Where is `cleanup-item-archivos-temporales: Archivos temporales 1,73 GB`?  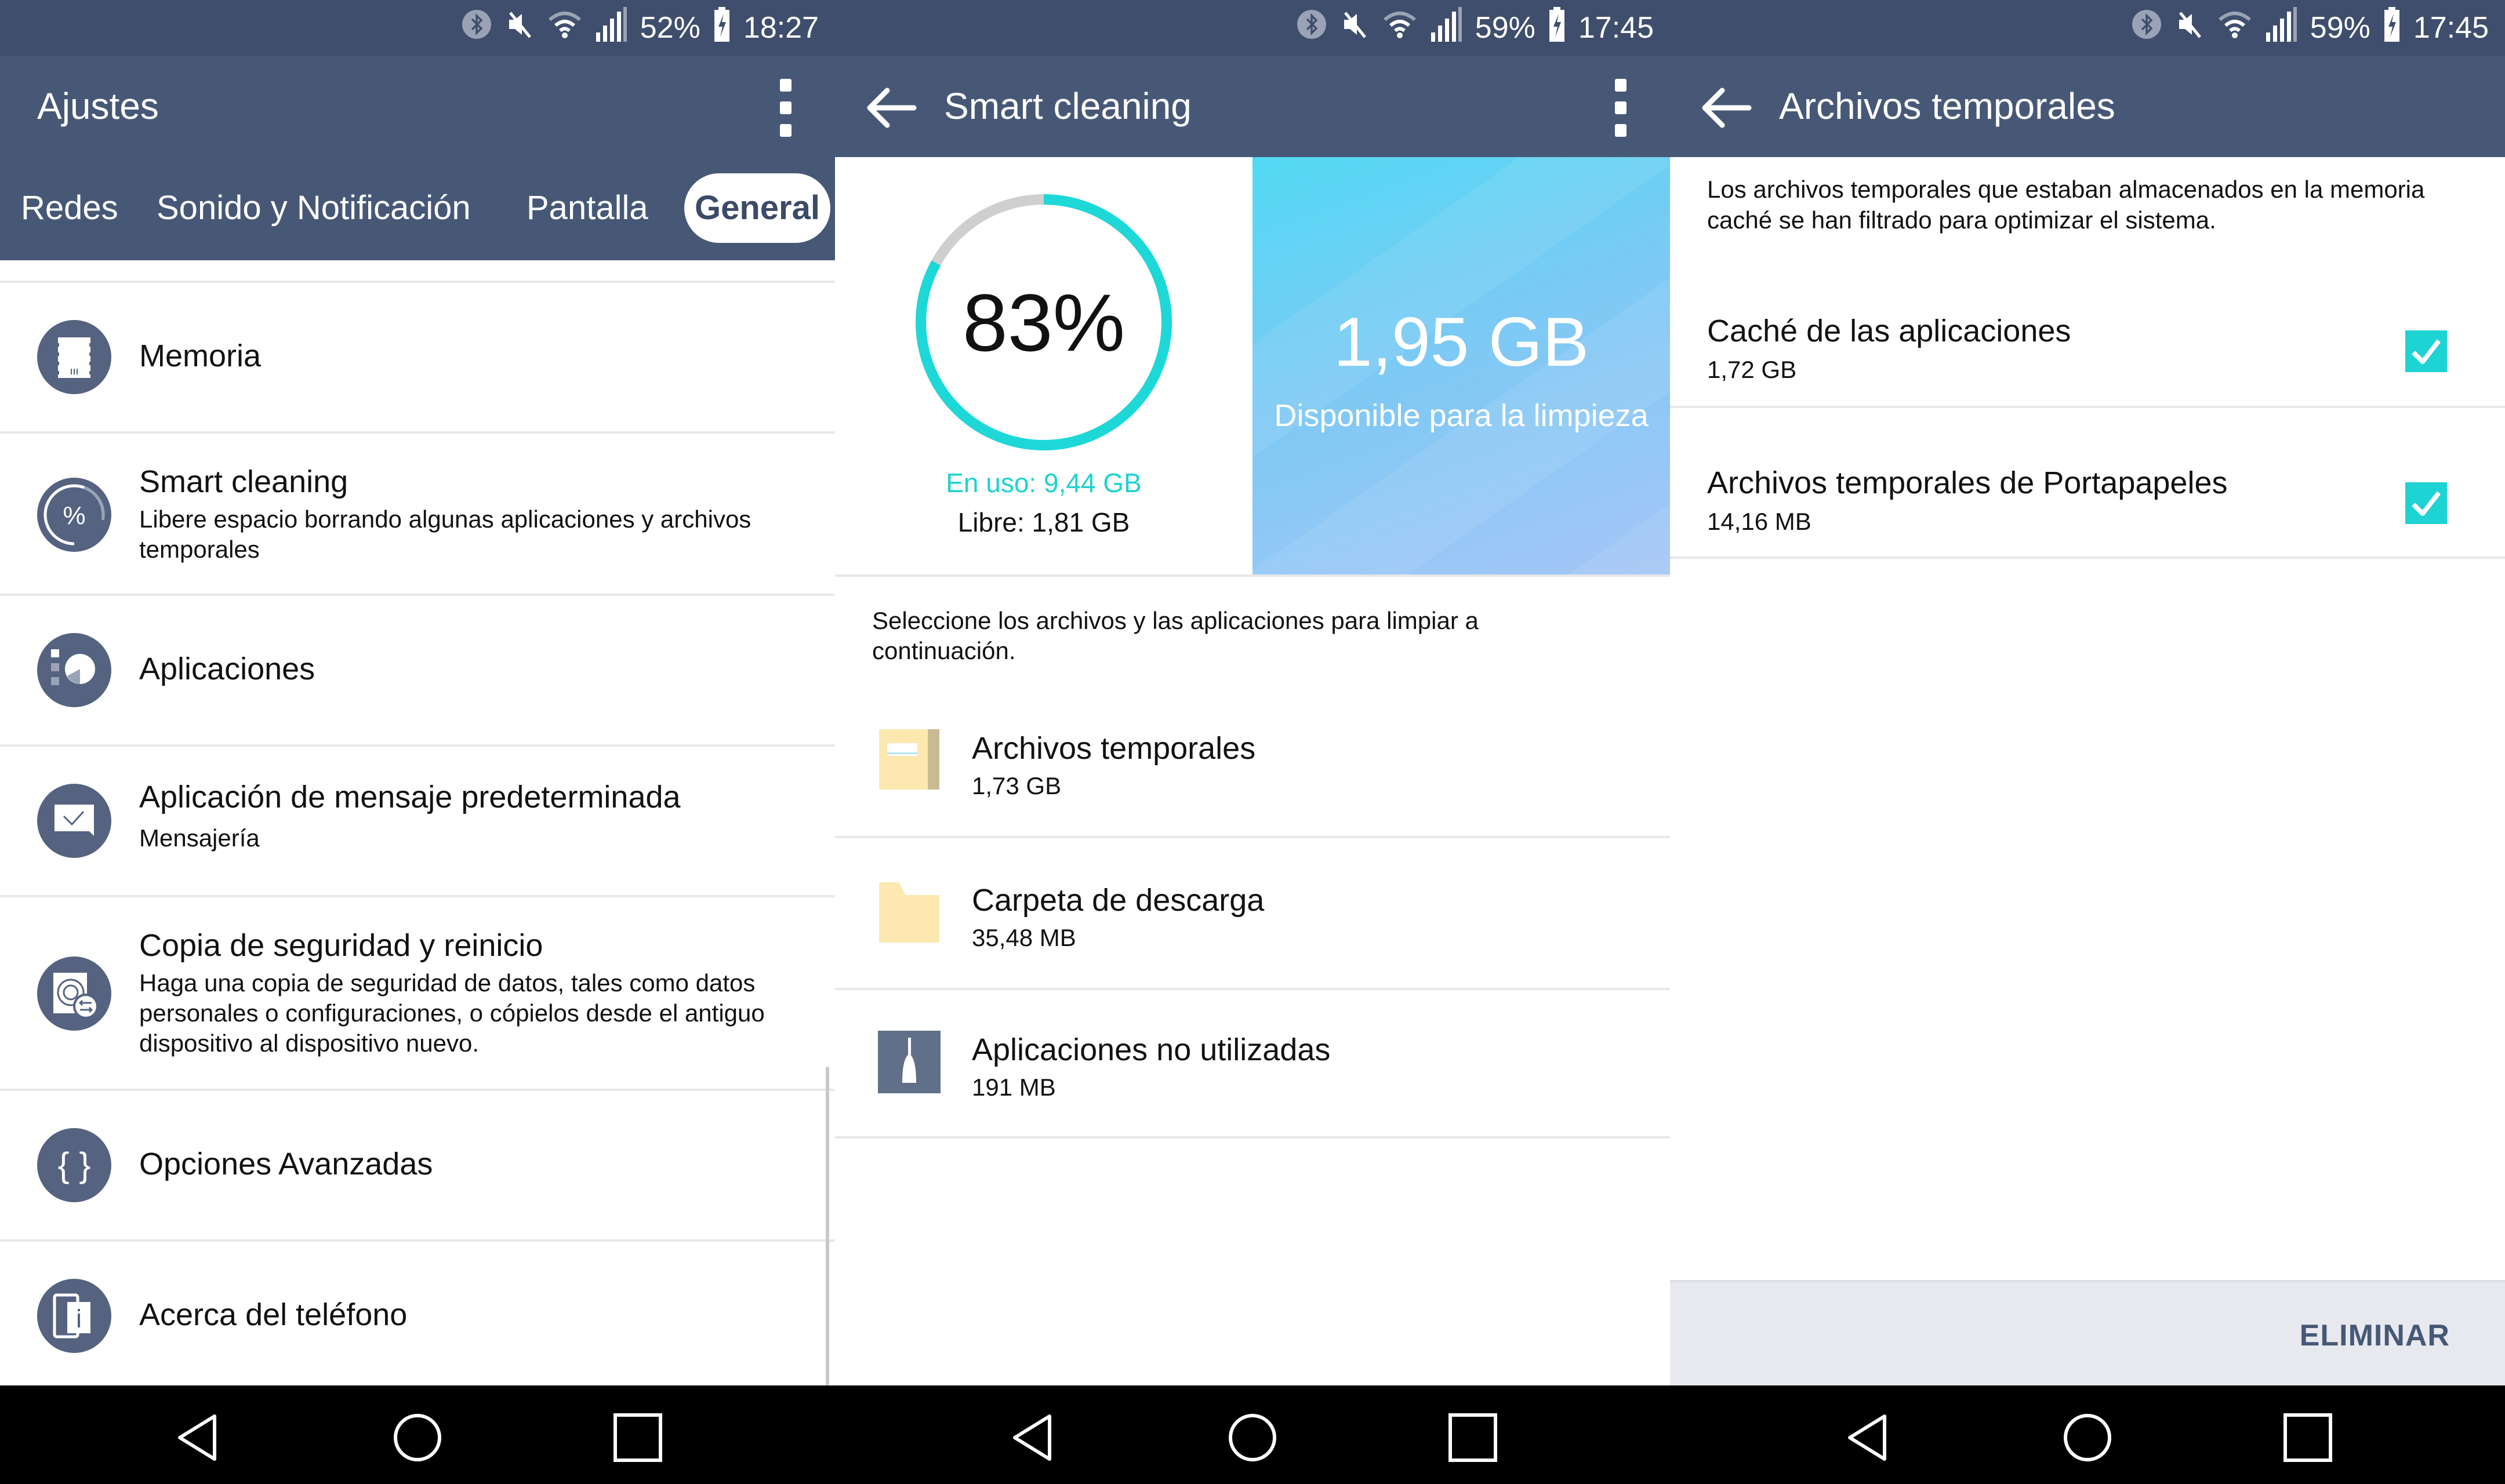 cleanup-item-archivos-temporales: Archivos temporales 1,73 GB is located at coordinates (1252, 760).